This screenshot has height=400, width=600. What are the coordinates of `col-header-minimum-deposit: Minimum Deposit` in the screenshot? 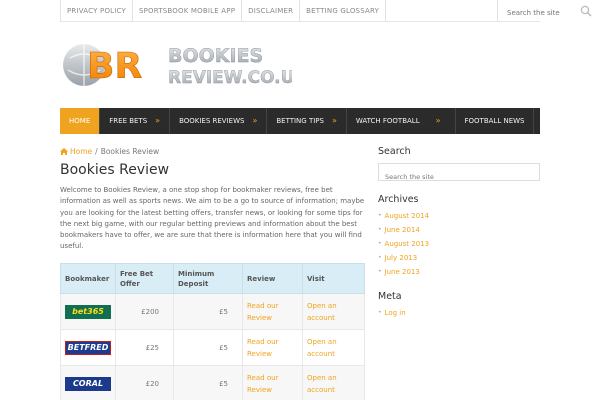 It's located at (208, 278).